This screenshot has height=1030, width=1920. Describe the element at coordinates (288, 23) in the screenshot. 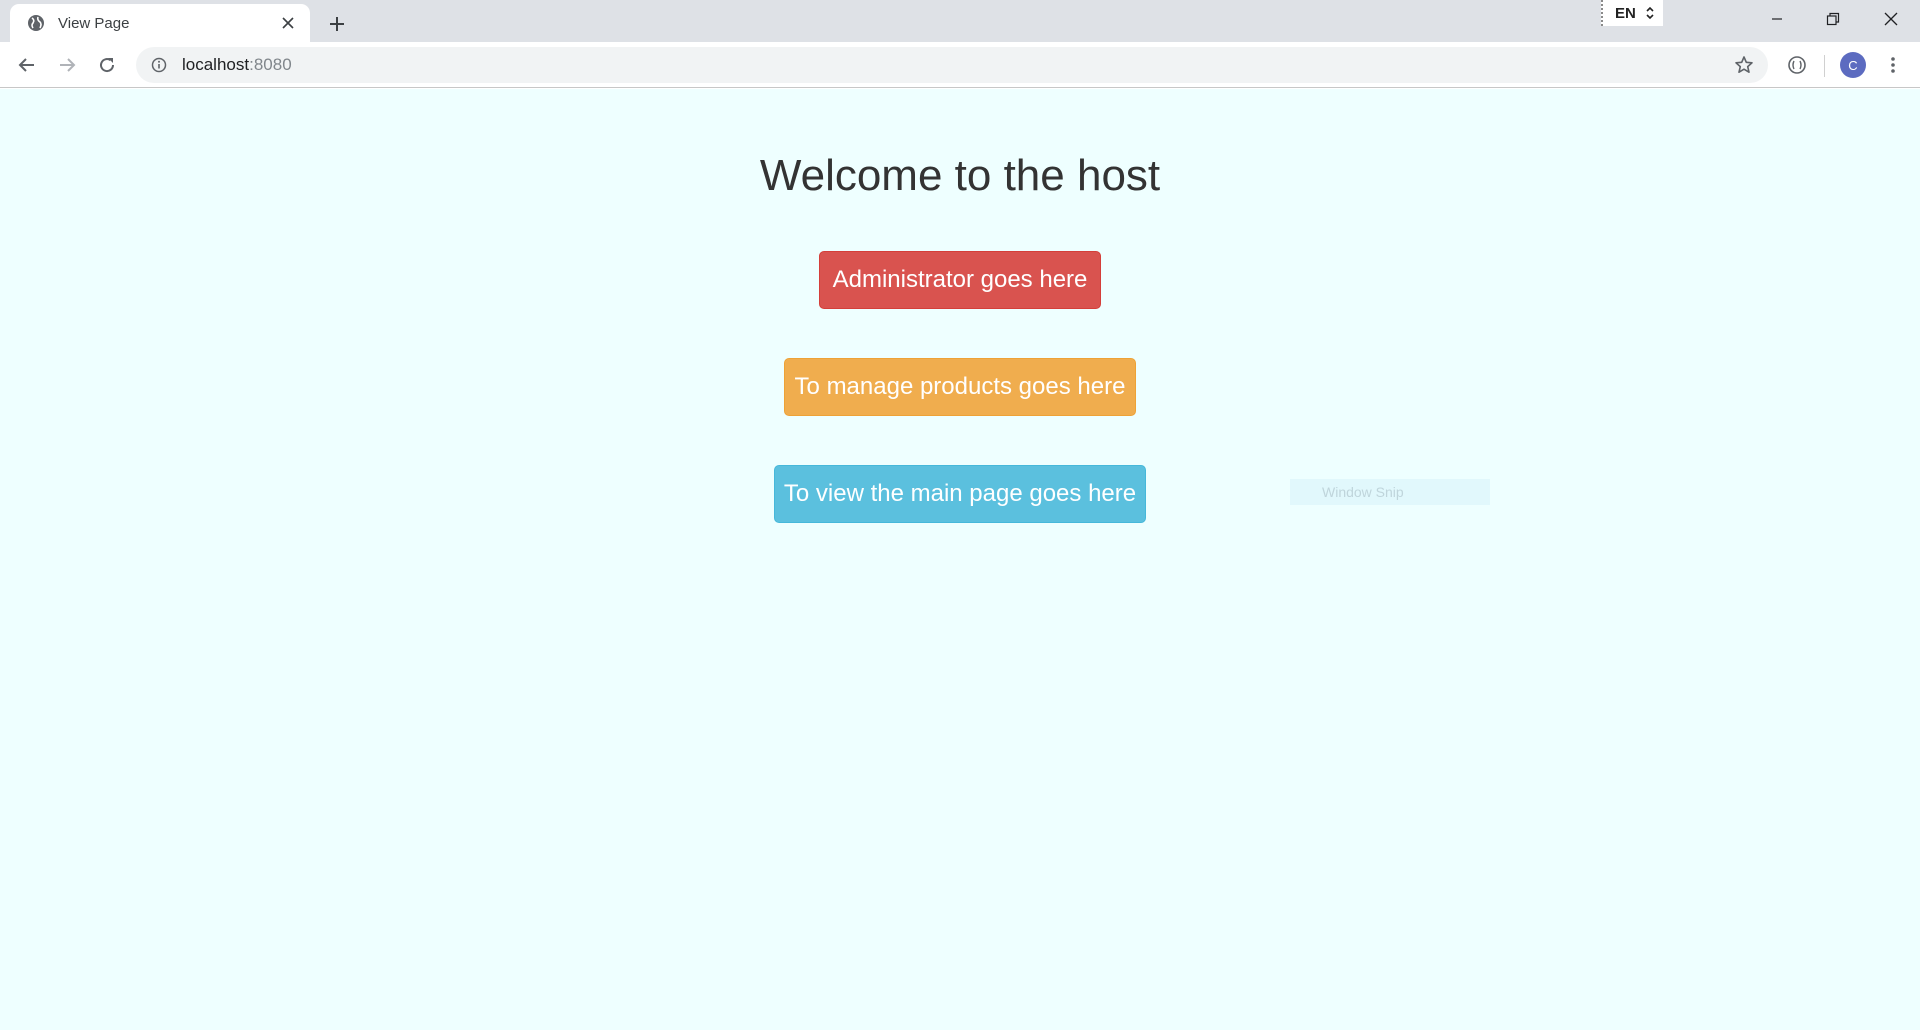

I see `close-tab-icon` at that location.